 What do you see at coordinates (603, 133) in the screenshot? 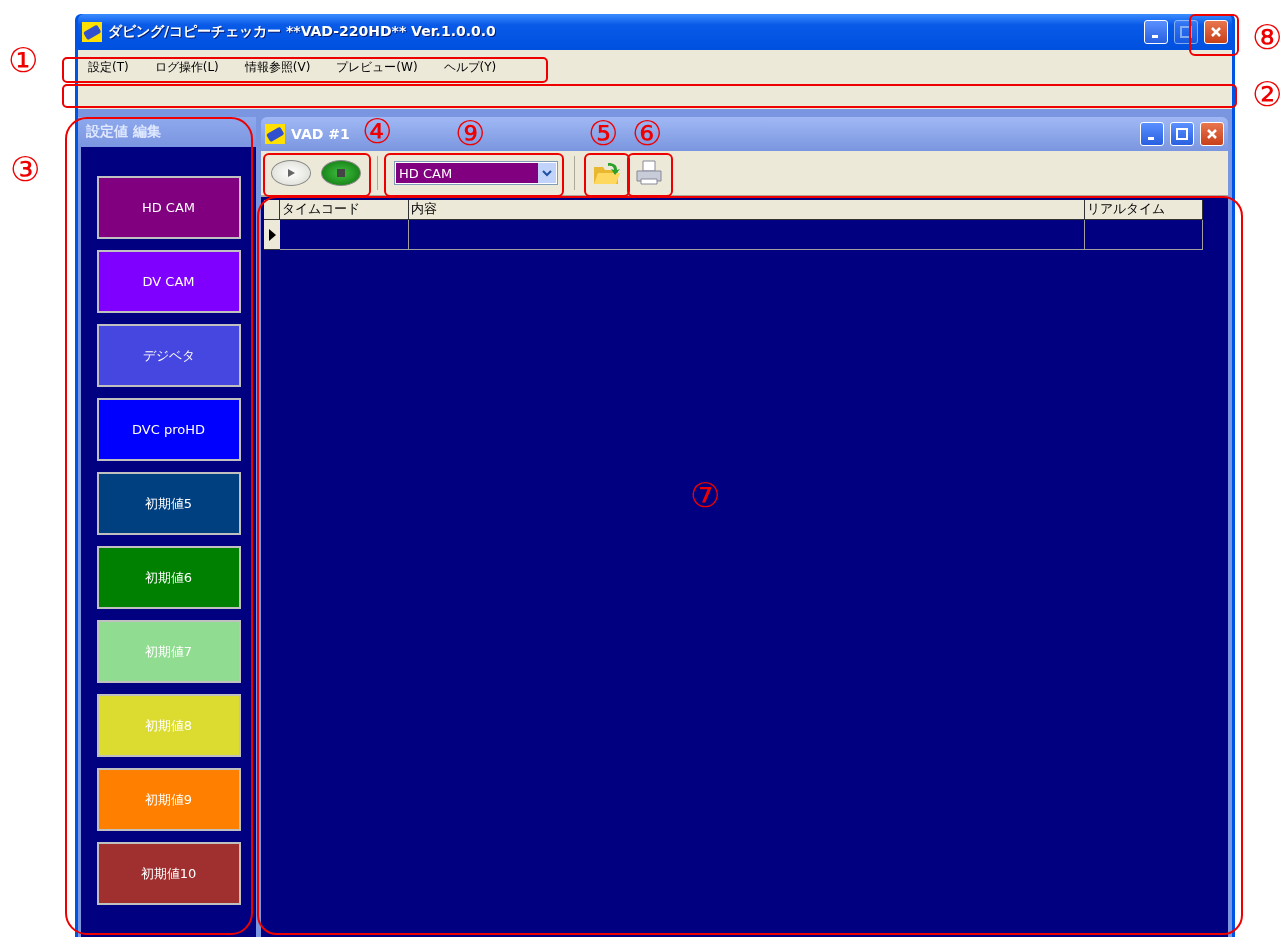
I see `annotation-number: ⑤` at bounding box center [603, 133].